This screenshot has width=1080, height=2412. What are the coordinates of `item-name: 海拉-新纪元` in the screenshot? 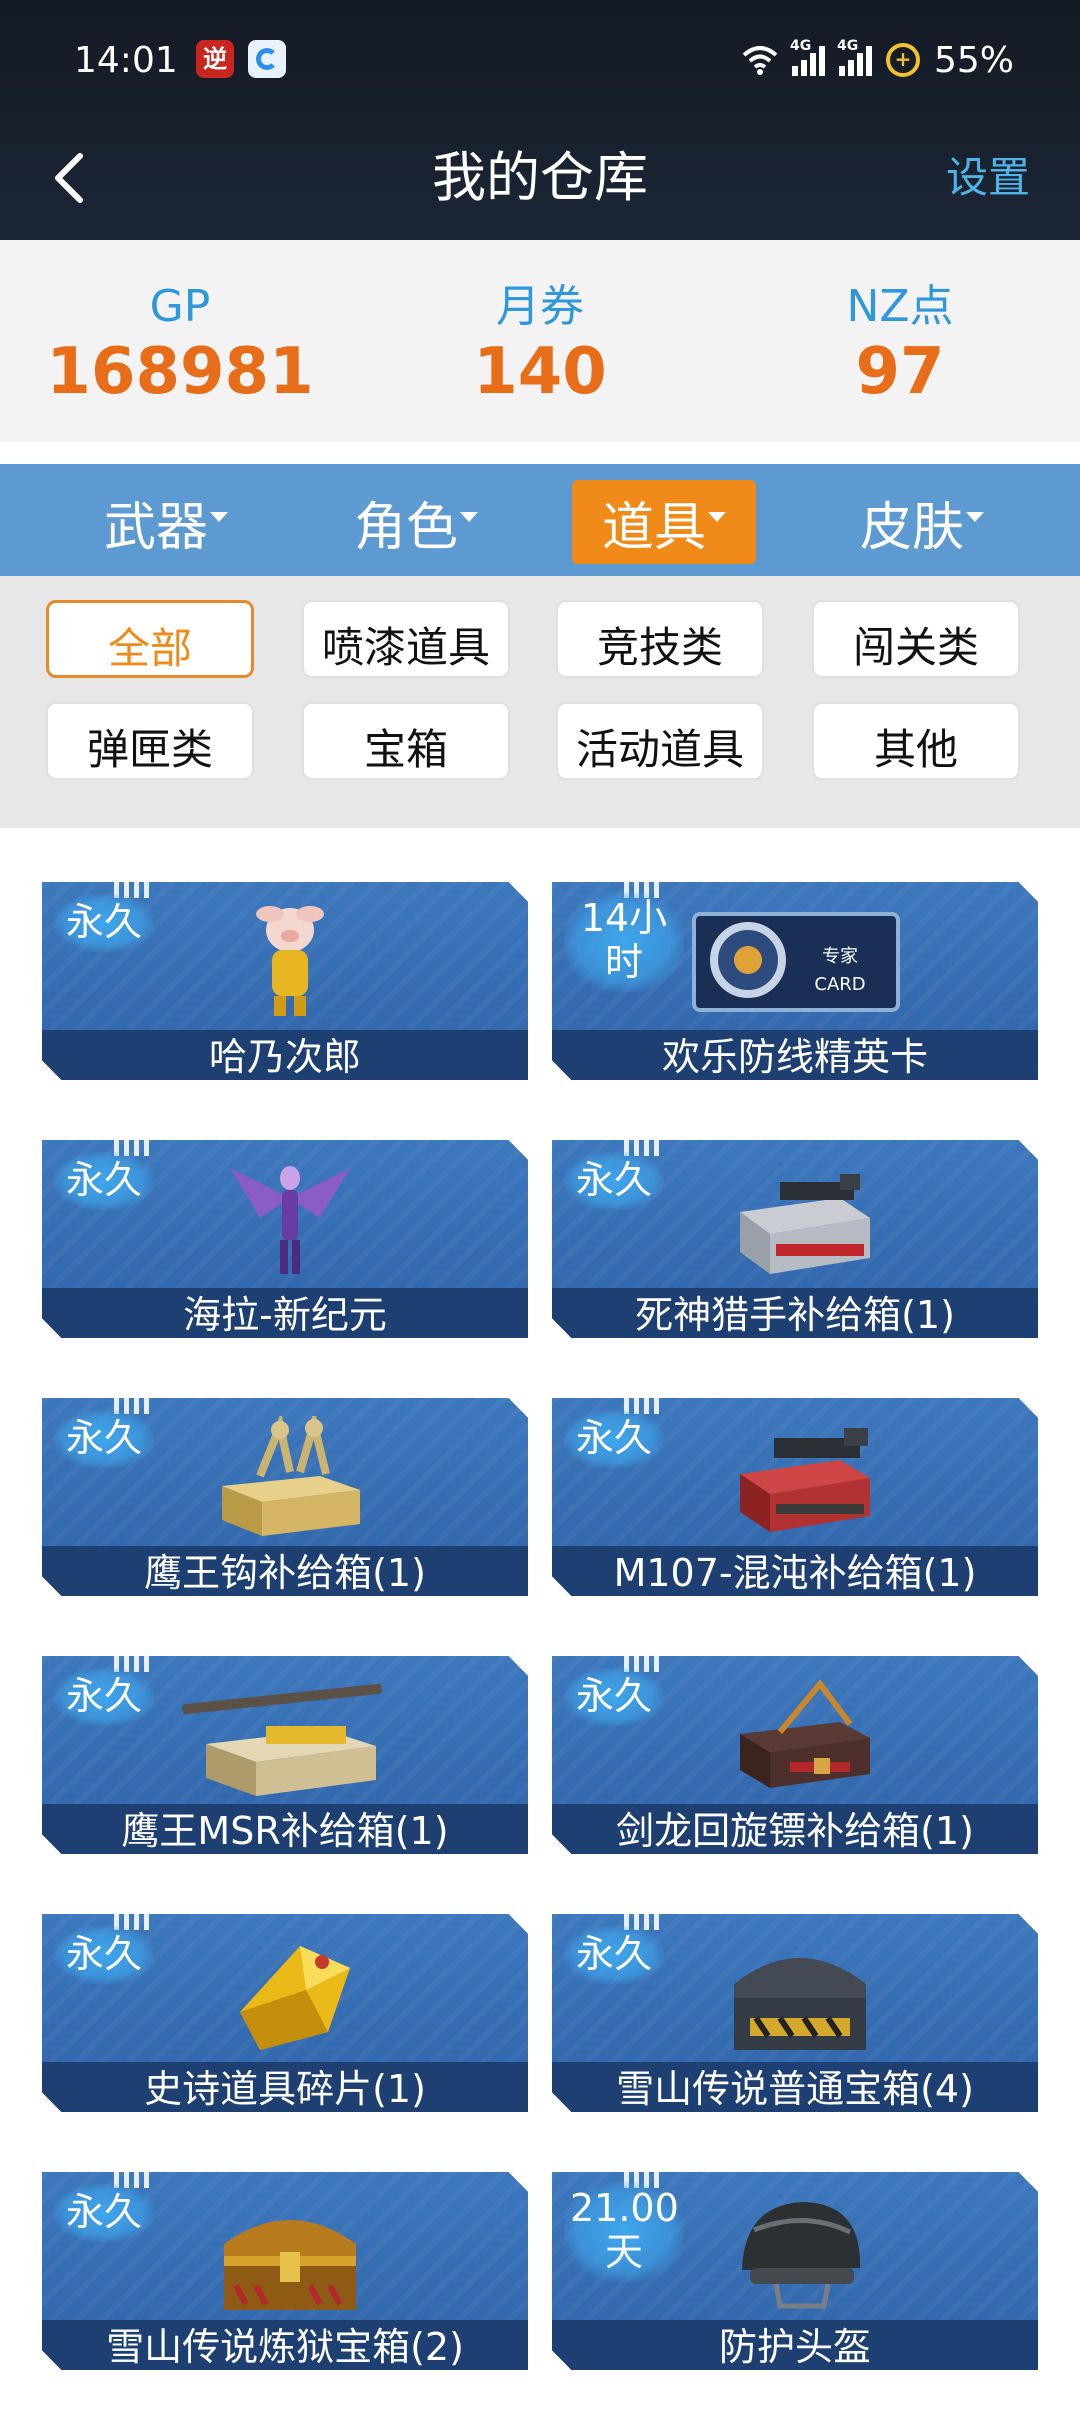 It's located at (285, 1315).